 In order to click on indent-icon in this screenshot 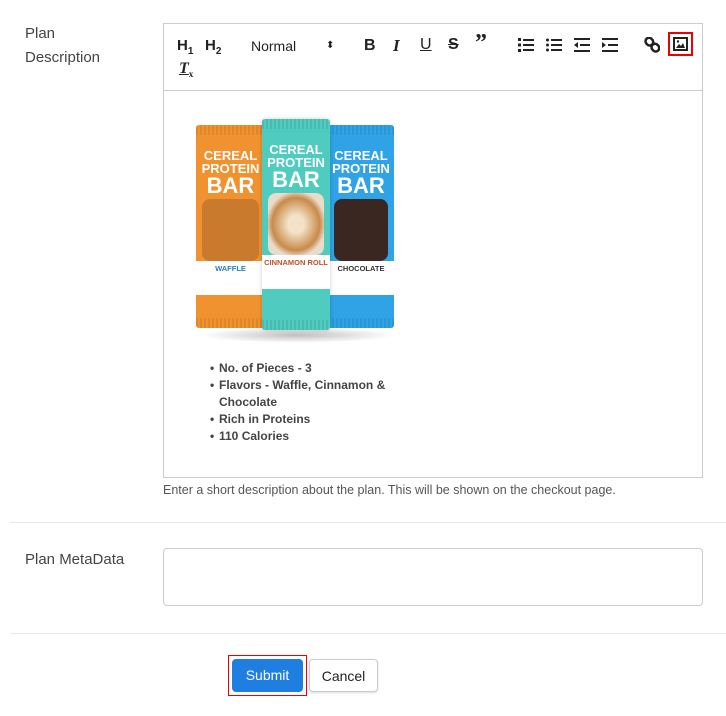, I will do `click(610, 45)`.